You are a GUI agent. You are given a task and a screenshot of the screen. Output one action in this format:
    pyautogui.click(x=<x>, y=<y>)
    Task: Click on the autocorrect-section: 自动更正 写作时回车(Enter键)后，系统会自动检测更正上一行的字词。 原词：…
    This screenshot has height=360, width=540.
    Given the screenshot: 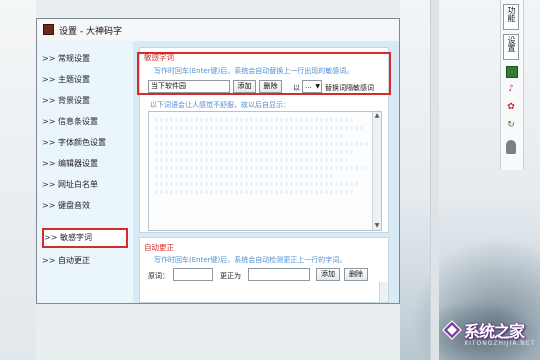 What is the action you would take?
    pyautogui.click(x=264, y=270)
    